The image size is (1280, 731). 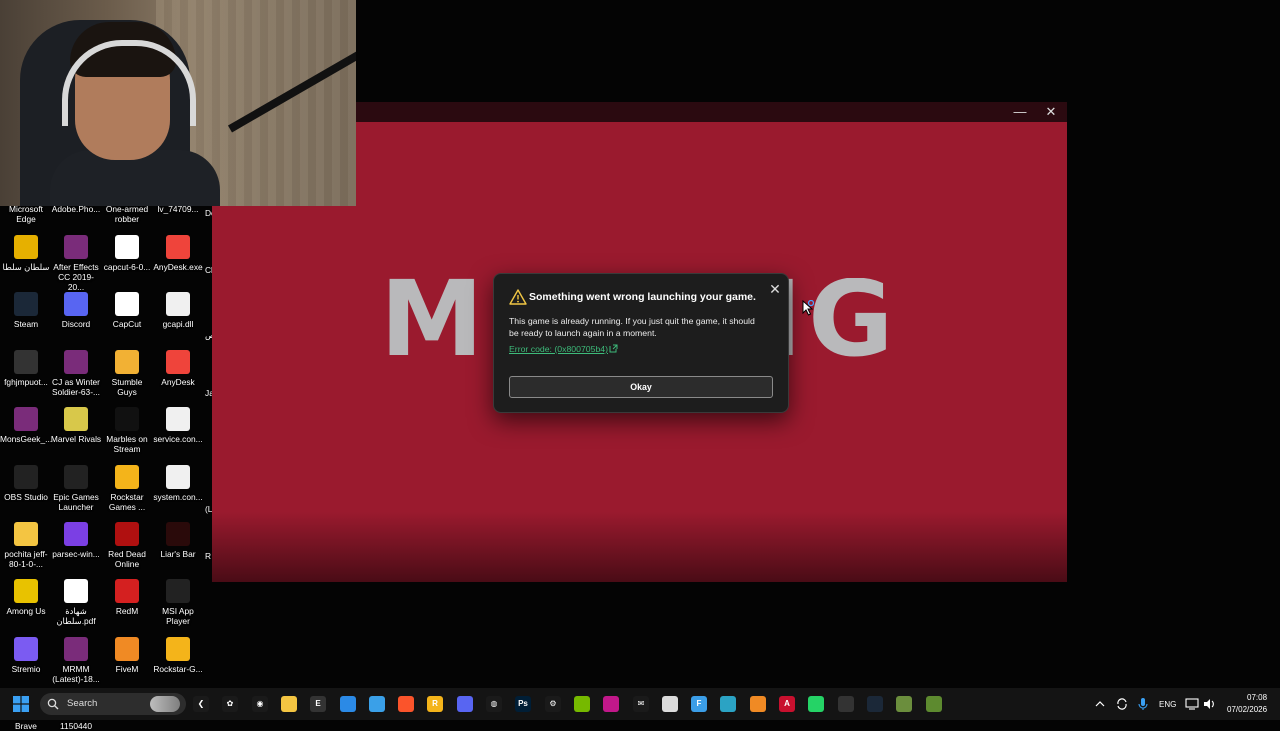 I want to click on image-viewer-icon, so click(x=670, y=704).